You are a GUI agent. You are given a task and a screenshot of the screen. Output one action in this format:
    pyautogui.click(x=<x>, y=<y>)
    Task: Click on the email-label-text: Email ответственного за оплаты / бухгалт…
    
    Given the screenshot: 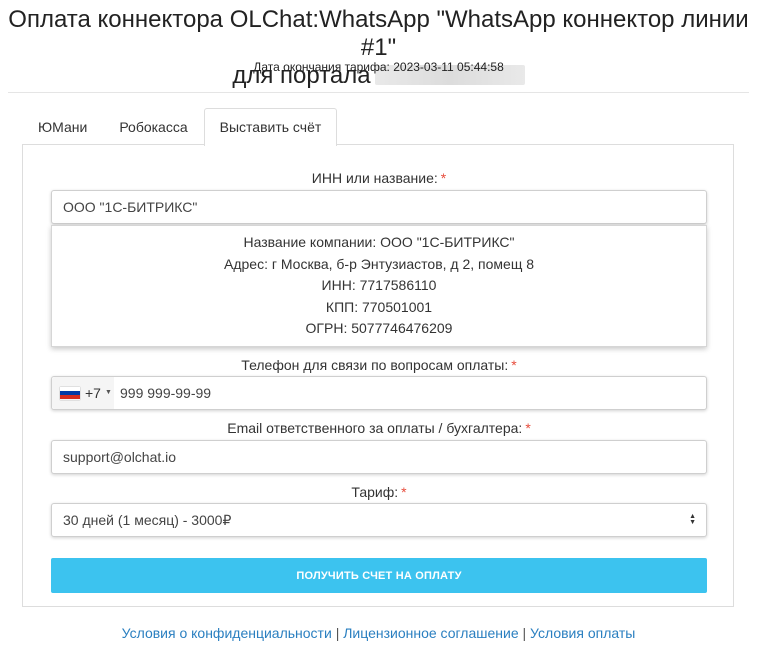 What is the action you would take?
    pyautogui.click(x=375, y=428)
    